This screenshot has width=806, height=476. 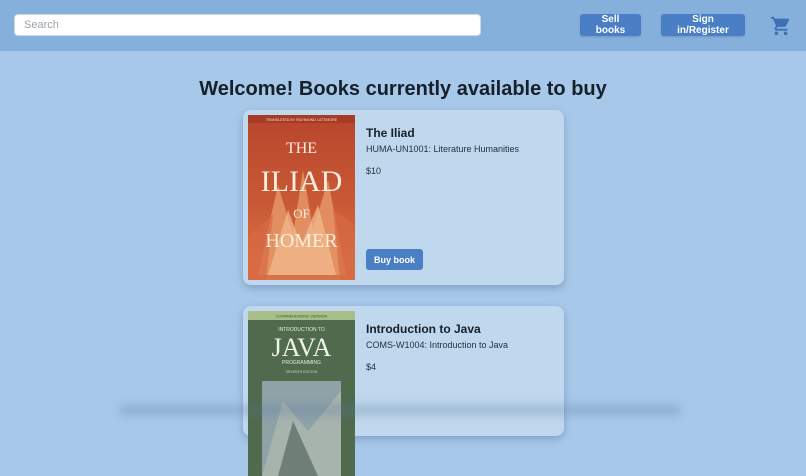 What do you see at coordinates (400, 410) in the screenshot?
I see `bottom-edge-shadow` at bounding box center [400, 410].